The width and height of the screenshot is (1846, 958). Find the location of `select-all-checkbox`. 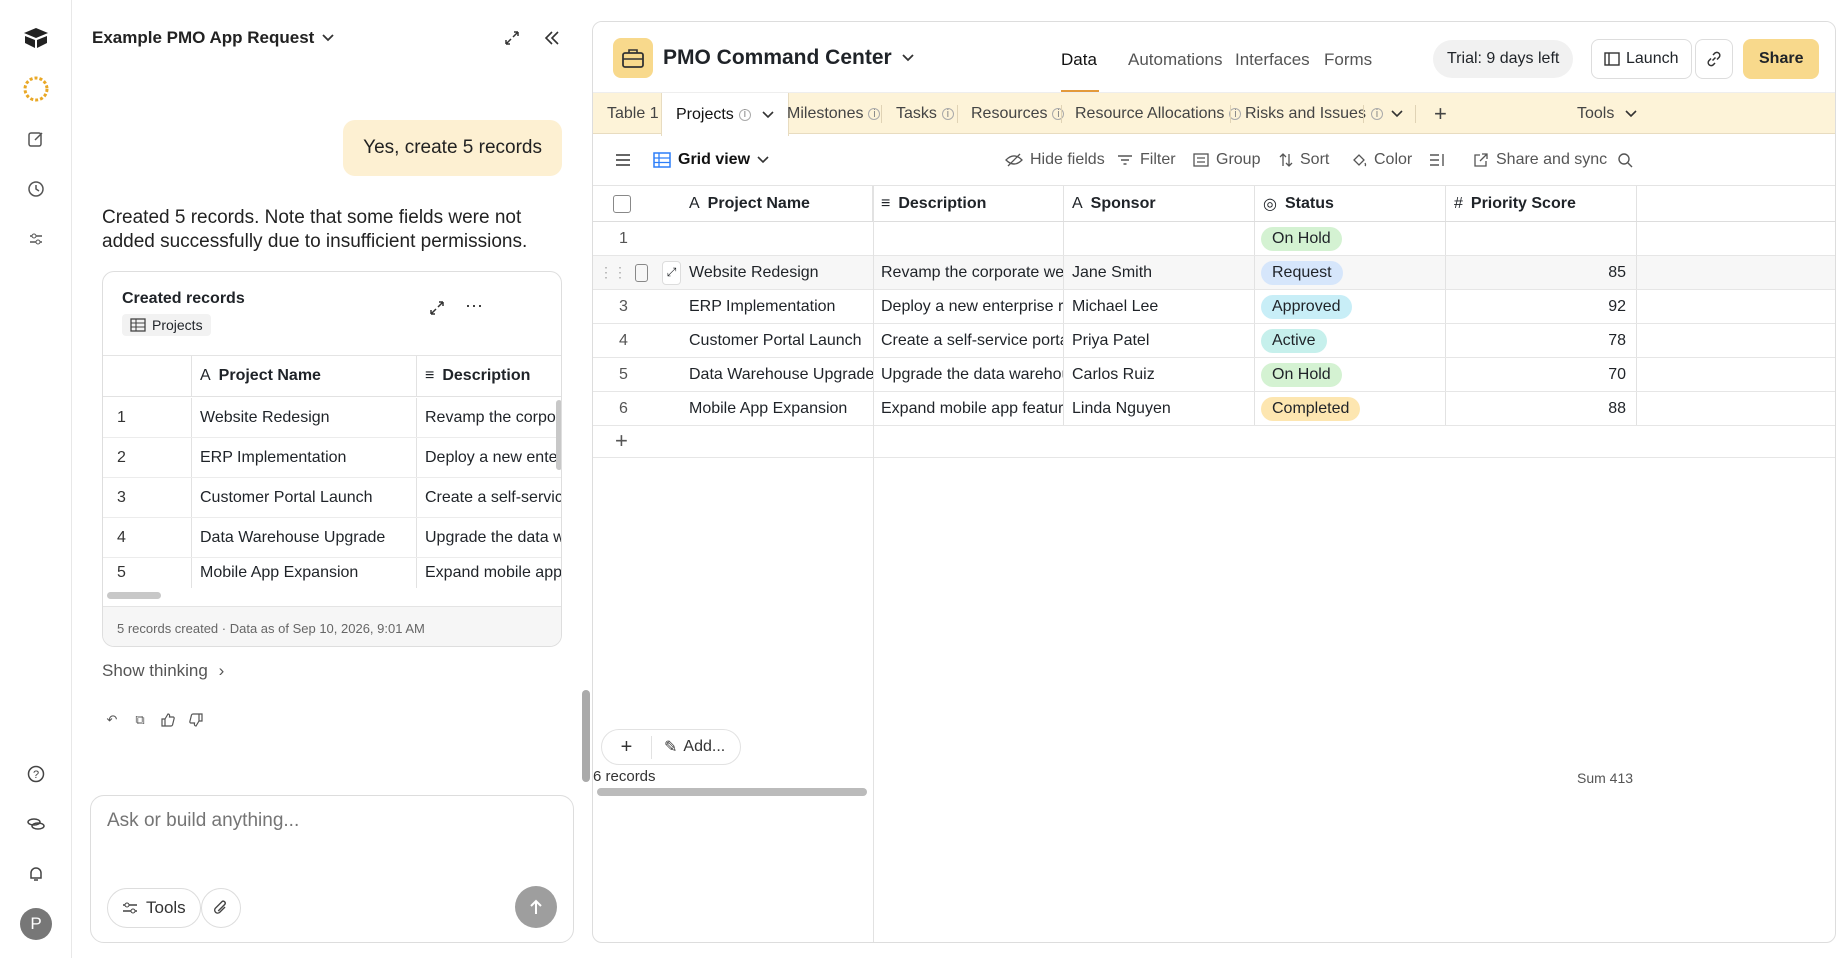

select-all-checkbox is located at coordinates (637, 203).